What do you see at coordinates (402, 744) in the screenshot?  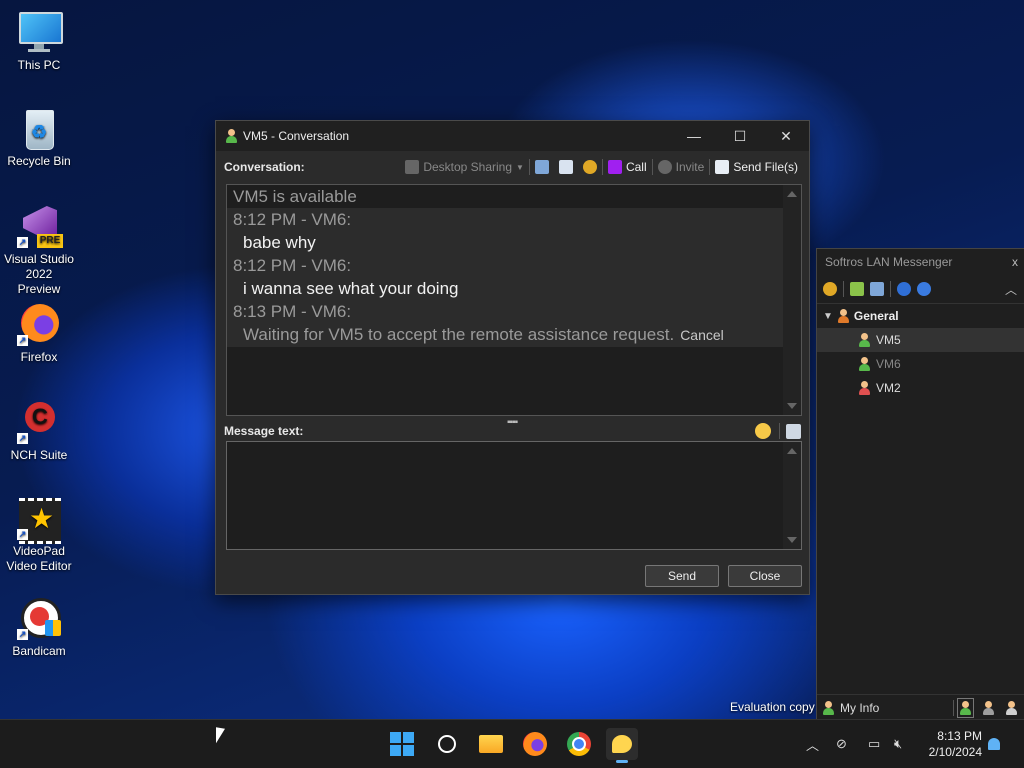 I see `start-icon` at bounding box center [402, 744].